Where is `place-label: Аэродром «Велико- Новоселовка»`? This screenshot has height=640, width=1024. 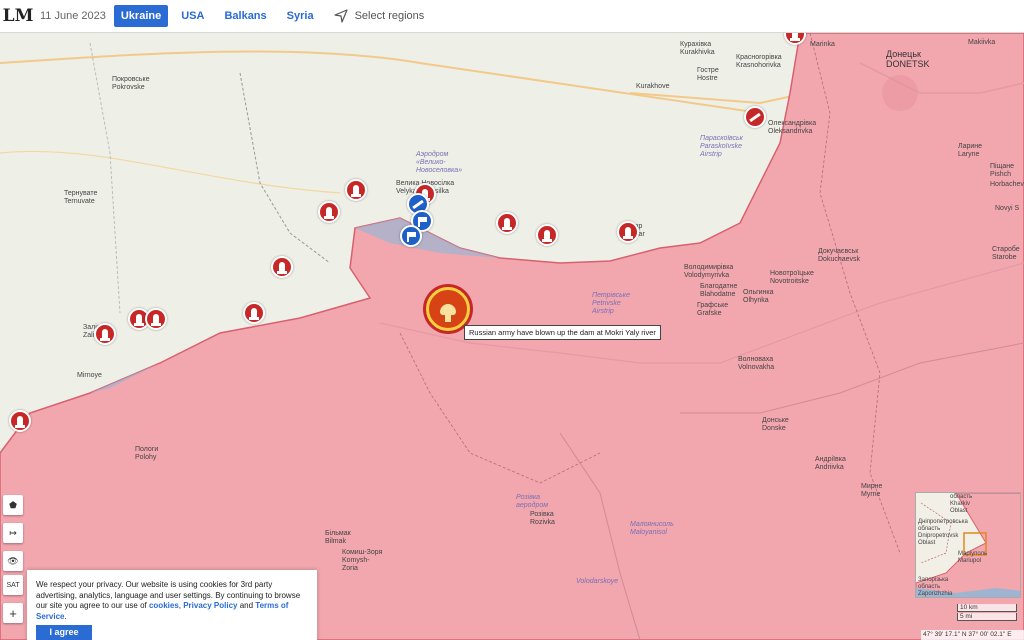 place-label: Аэродром «Велико- Новоселовка» is located at coordinates (439, 162).